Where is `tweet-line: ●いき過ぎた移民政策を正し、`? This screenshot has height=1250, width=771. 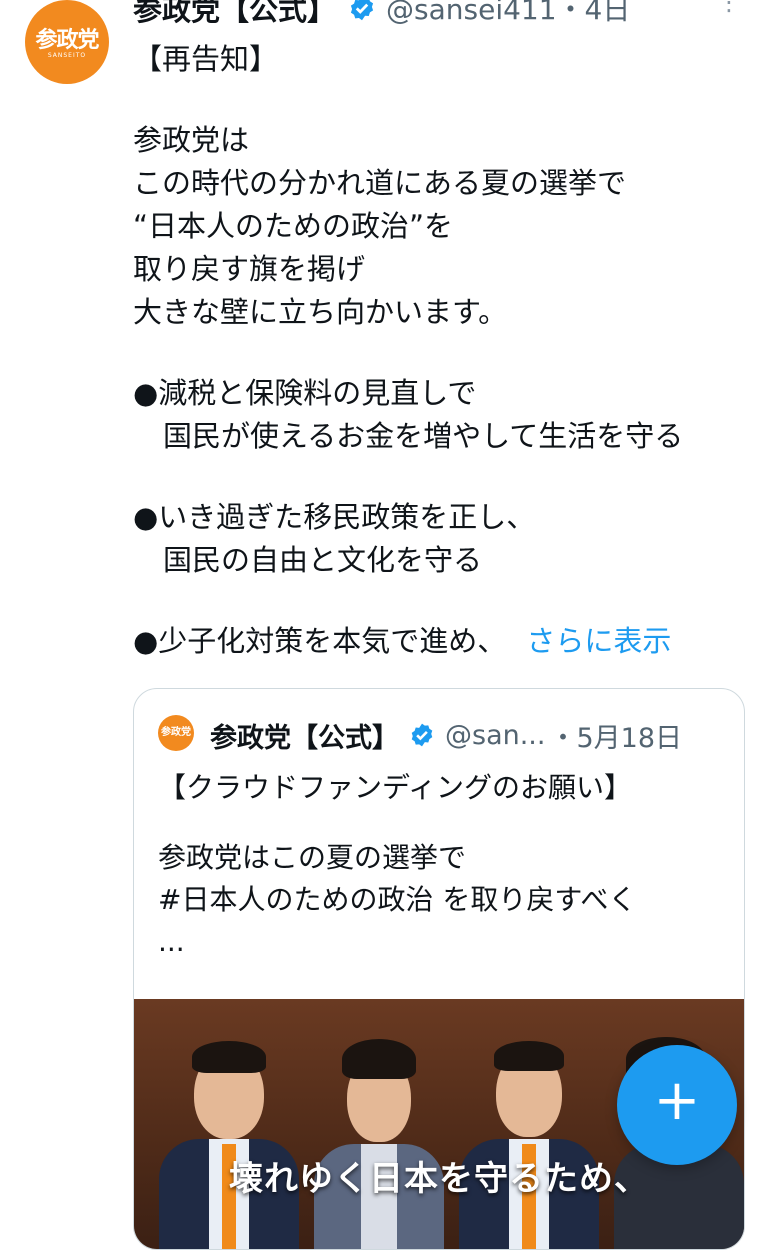
tweet-line: ●いき過ぎた移民政策を正し、 is located at coordinates (334, 517).